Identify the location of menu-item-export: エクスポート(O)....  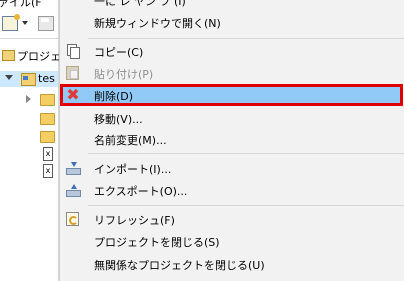
(232, 190).